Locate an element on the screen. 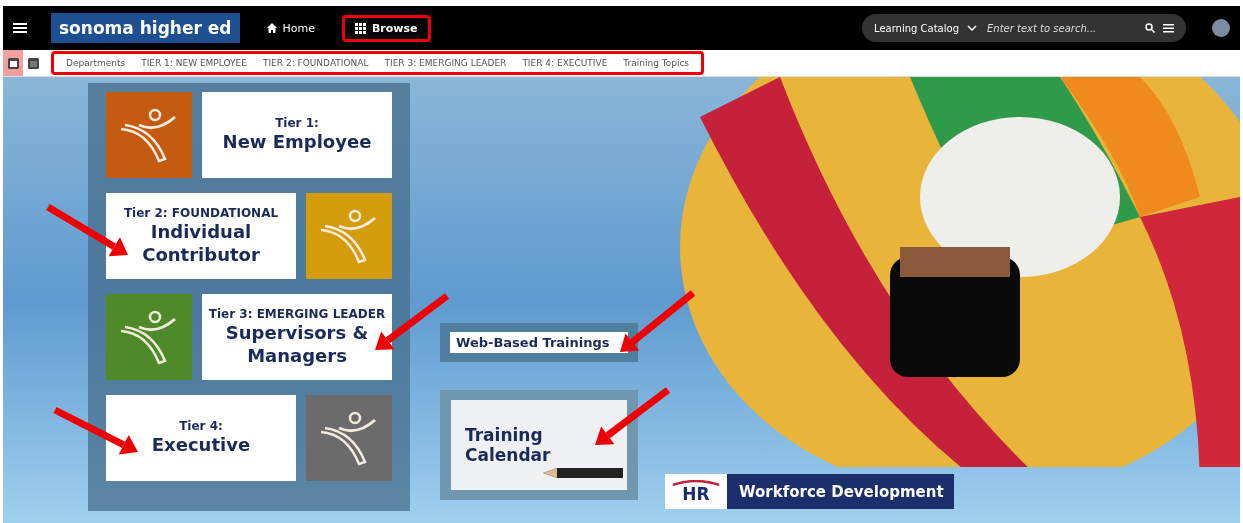  tier-label: Tier 2: FOUNDATIONAL is located at coordinates (201, 212).